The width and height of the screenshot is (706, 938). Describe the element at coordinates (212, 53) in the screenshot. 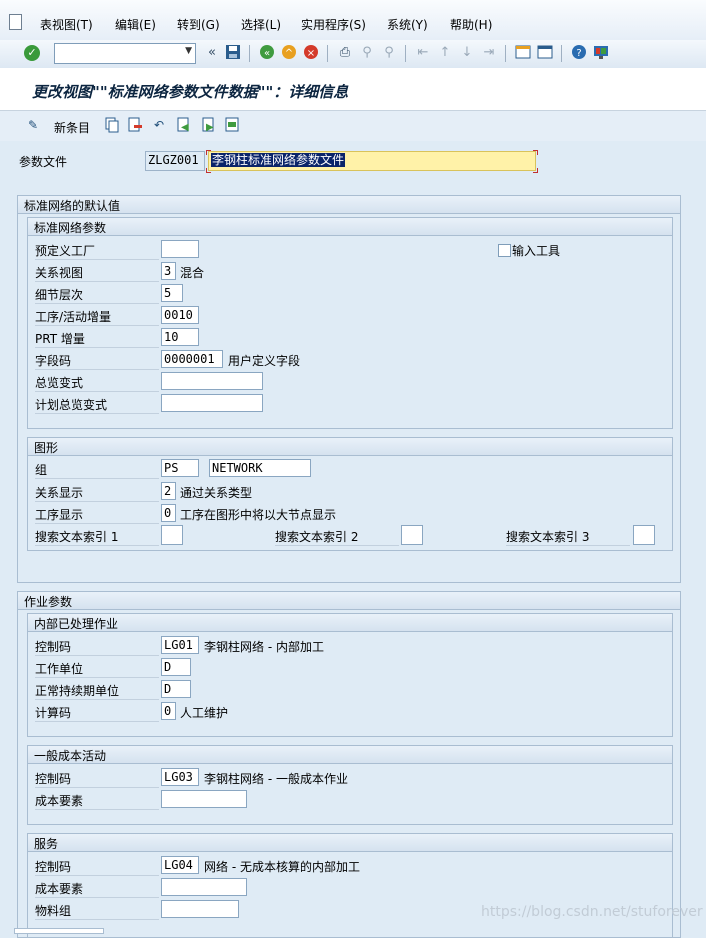

I see `double-chevron-left-icon: «` at that location.